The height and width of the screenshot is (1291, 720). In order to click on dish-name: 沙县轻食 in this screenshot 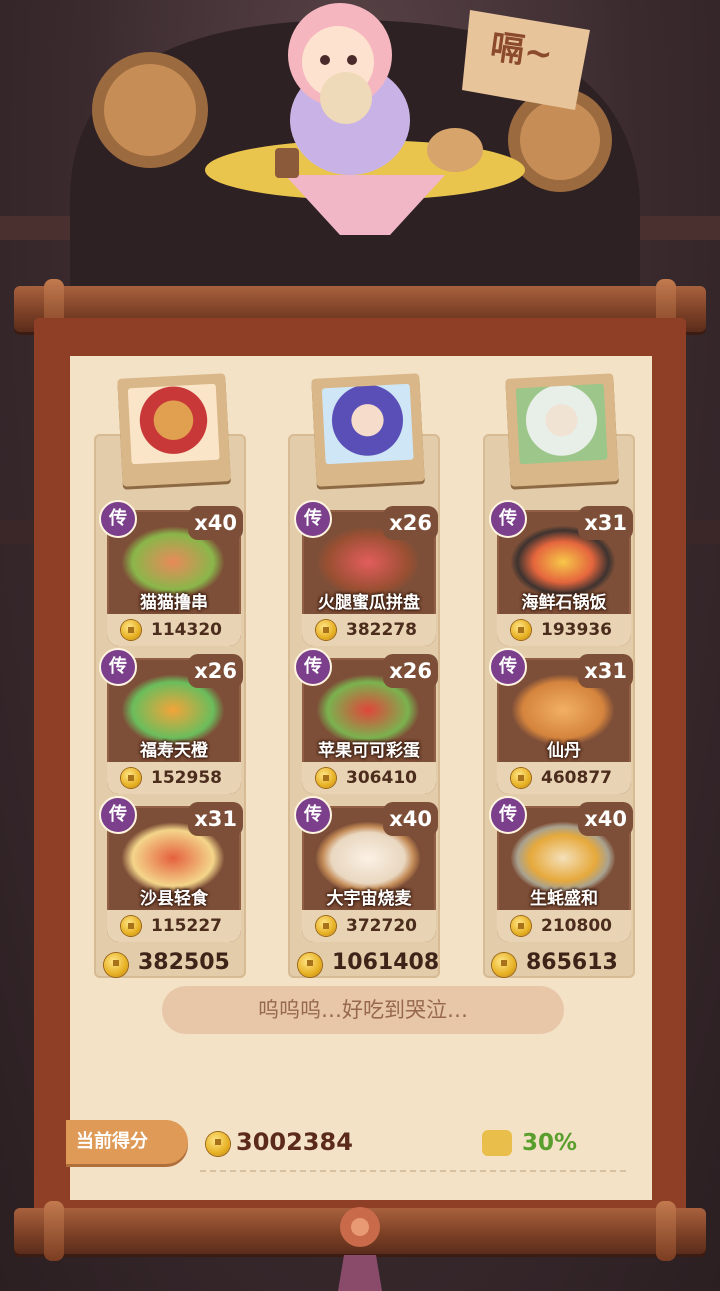, I will do `click(174, 899)`.